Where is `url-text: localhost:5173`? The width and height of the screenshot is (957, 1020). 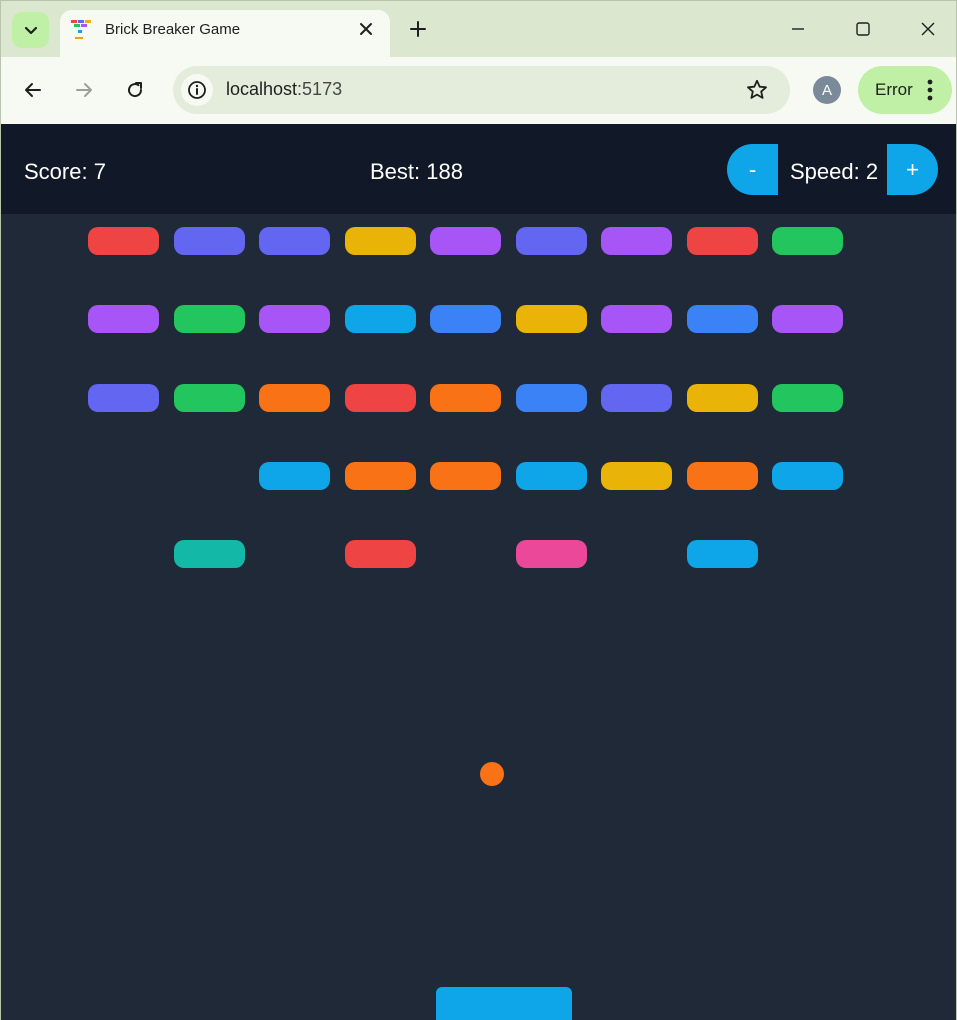 url-text: localhost:5173 is located at coordinates (284, 89).